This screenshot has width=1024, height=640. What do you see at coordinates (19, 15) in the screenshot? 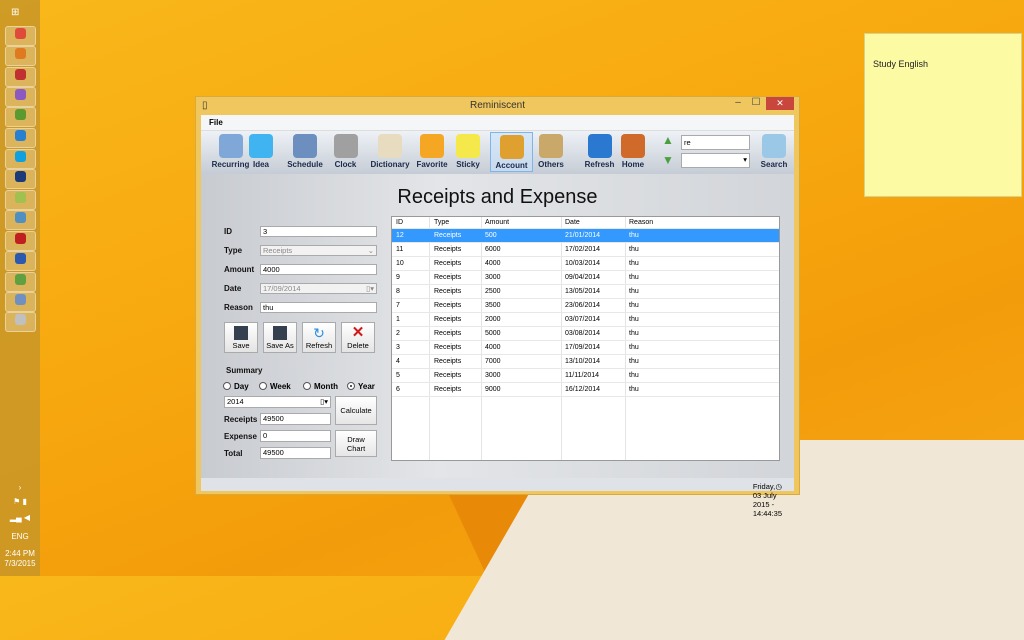
I see `windows-icon: ⊞` at bounding box center [19, 15].